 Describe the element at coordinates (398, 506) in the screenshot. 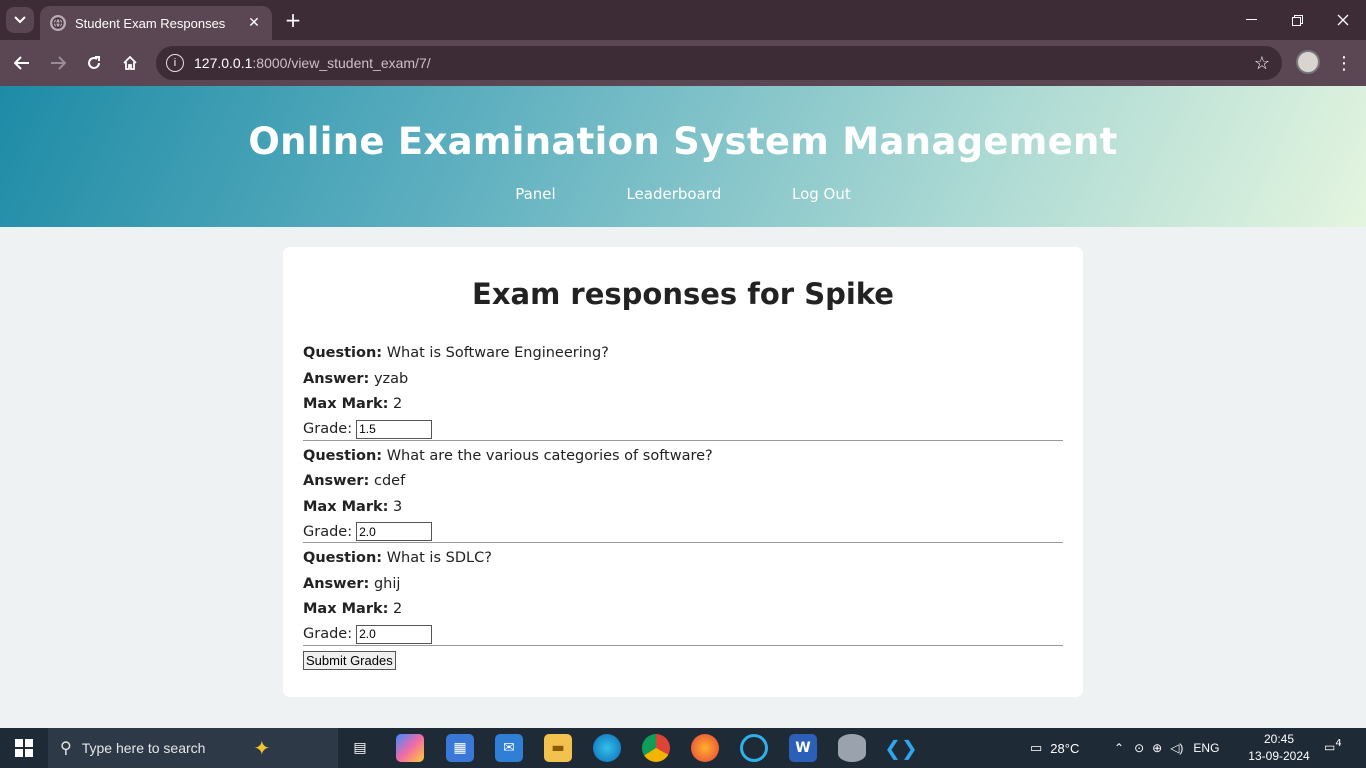

I see `max-mark-value: 3` at that location.